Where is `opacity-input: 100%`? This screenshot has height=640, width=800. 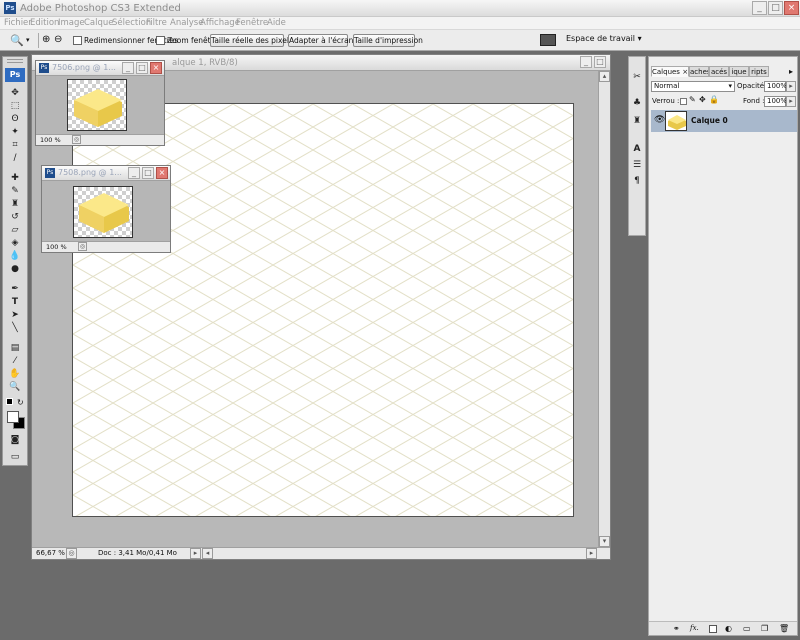
opacity-input: 100% is located at coordinates (775, 86).